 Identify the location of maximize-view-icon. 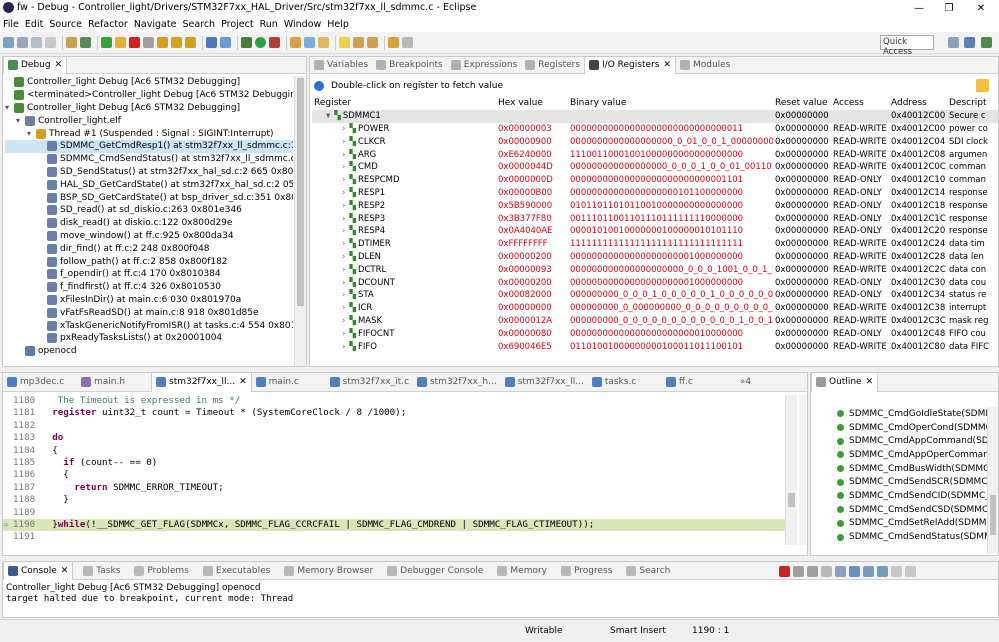
(910, 571).